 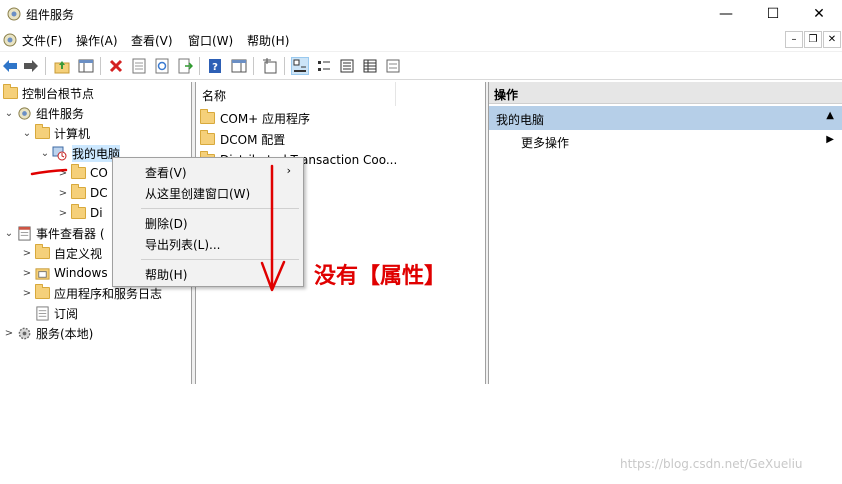 What do you see at coordinates (545, 142) in the screenshot?
I see `more-actions-item: 更多操作` at bounding box center [545, 142].